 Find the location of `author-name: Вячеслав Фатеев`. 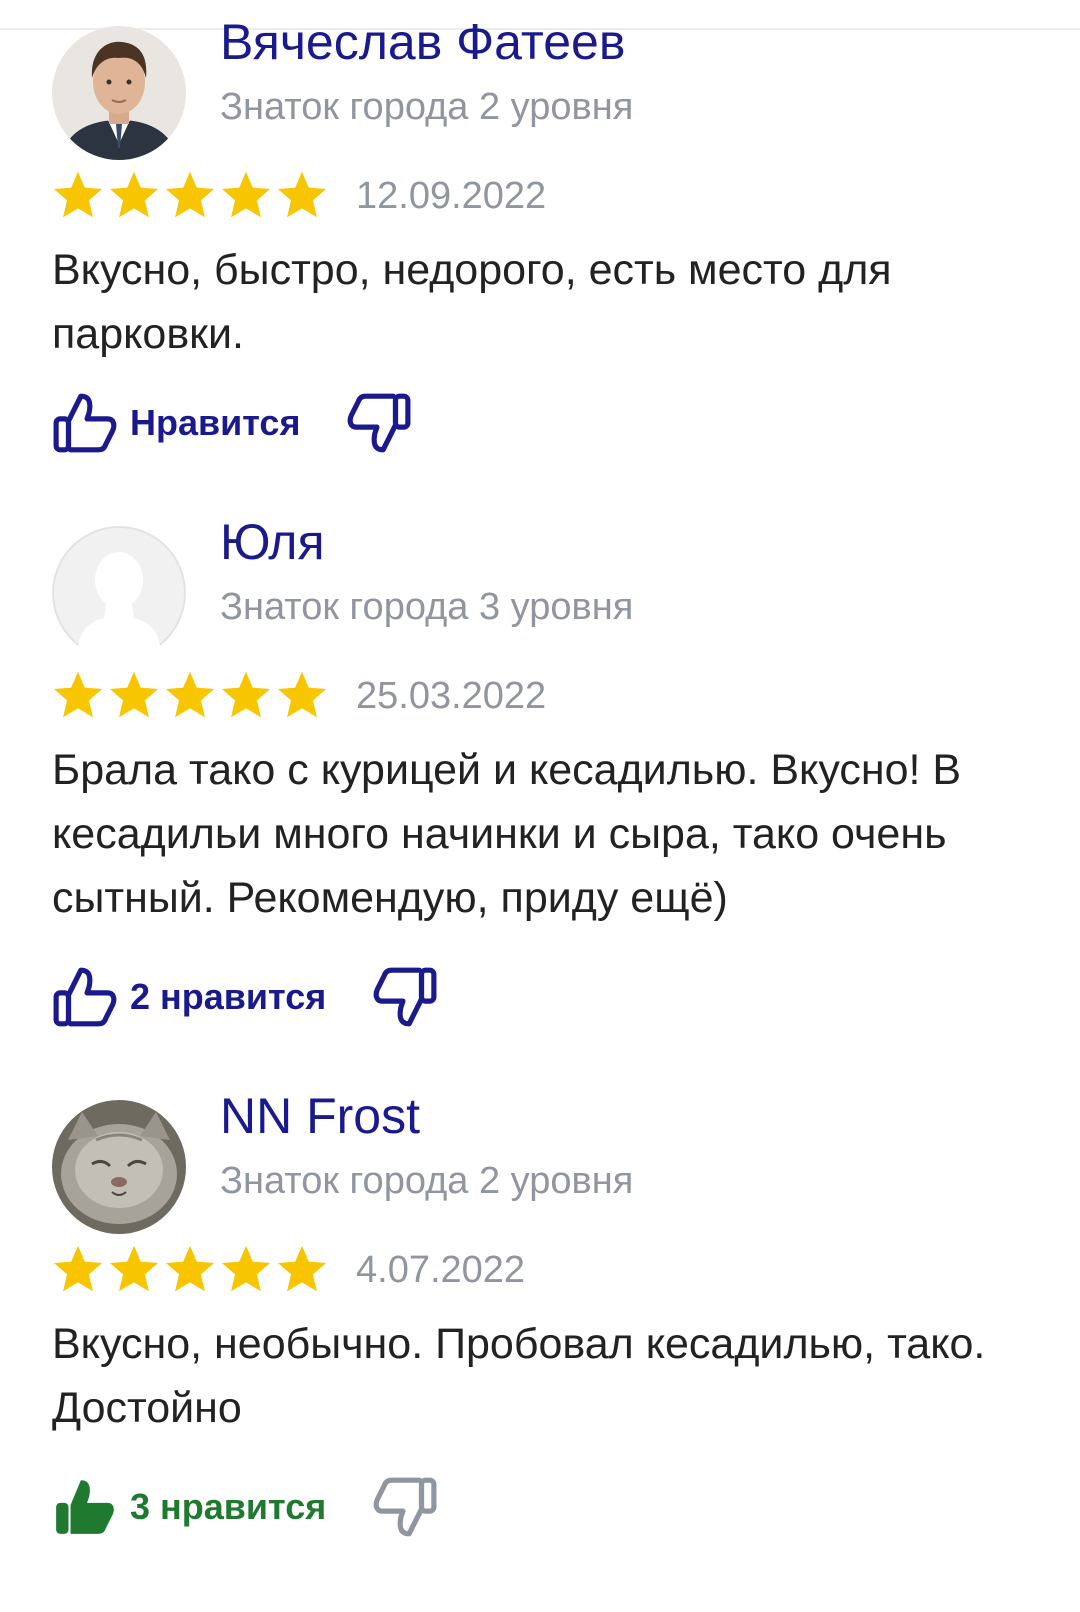

author-name: Вячеслав Фатеев is located at coordinates (422, 42).